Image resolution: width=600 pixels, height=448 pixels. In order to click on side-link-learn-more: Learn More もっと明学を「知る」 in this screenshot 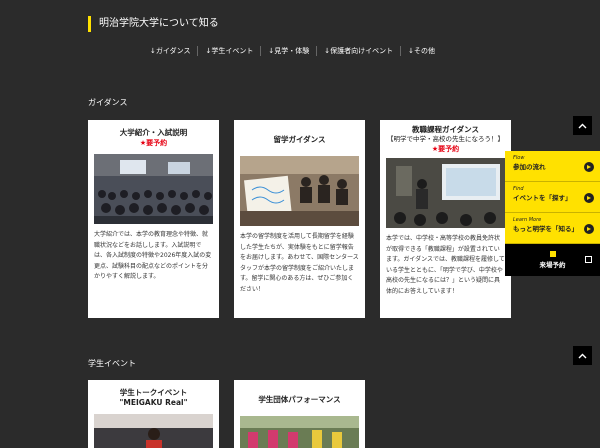, I will do `click(552, 228)`.